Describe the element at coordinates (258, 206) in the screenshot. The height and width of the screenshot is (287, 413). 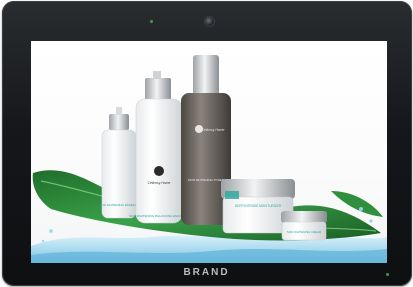
I see `bottle-label: DEEP INTENSE MOISTURIZER` at that location.